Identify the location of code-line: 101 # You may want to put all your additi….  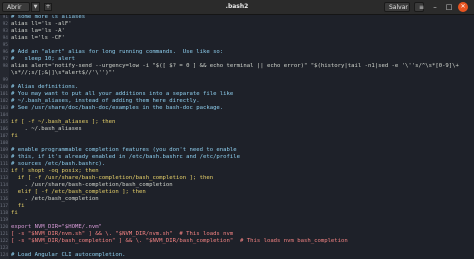
(237, 94).